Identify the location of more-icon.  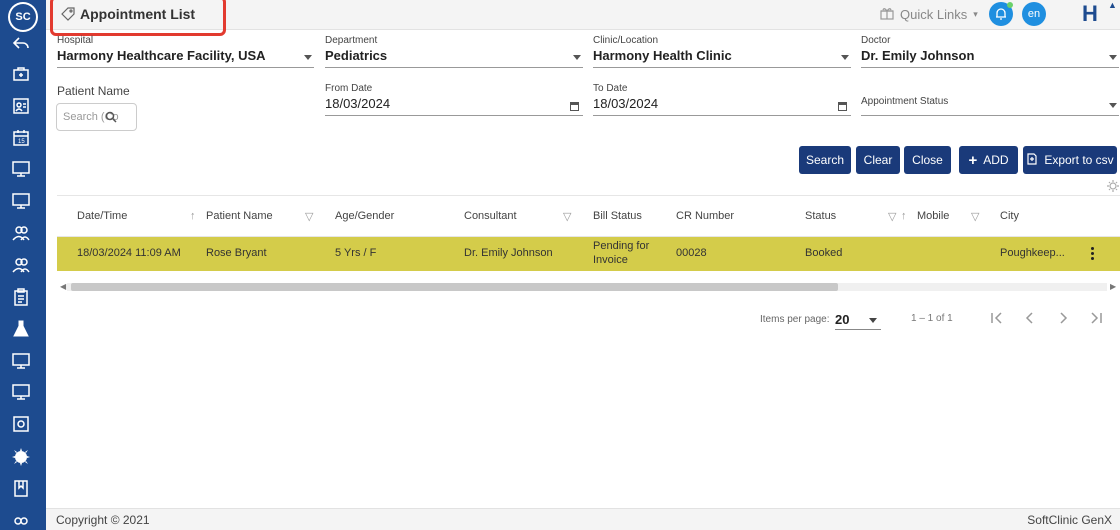
(21, 519).